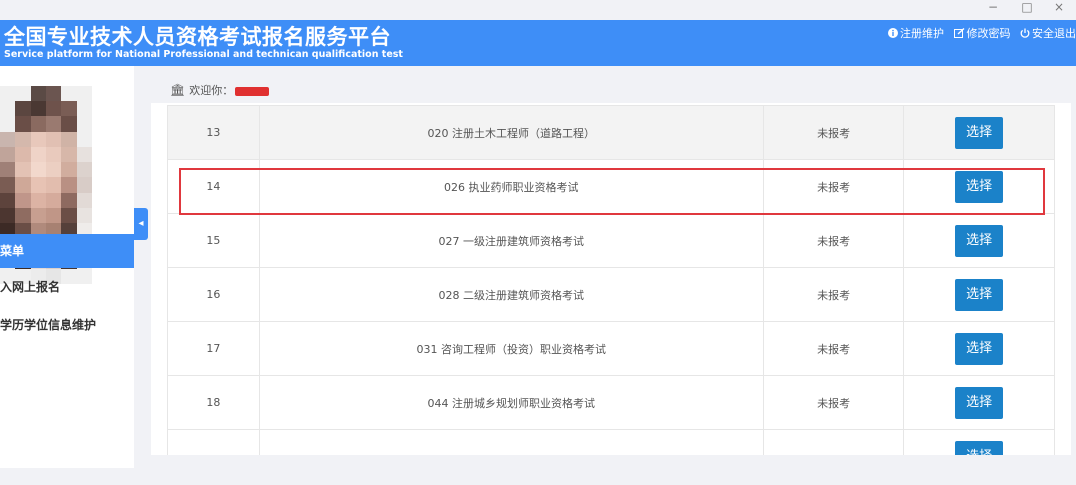 The width and height of the screenshot is (1076, 485). What do you see at coordinates (511, 132) in the screenshot?
I see `exam-name: 020 注册土木工程师（道路工程）` at bounding box center [511, 132].